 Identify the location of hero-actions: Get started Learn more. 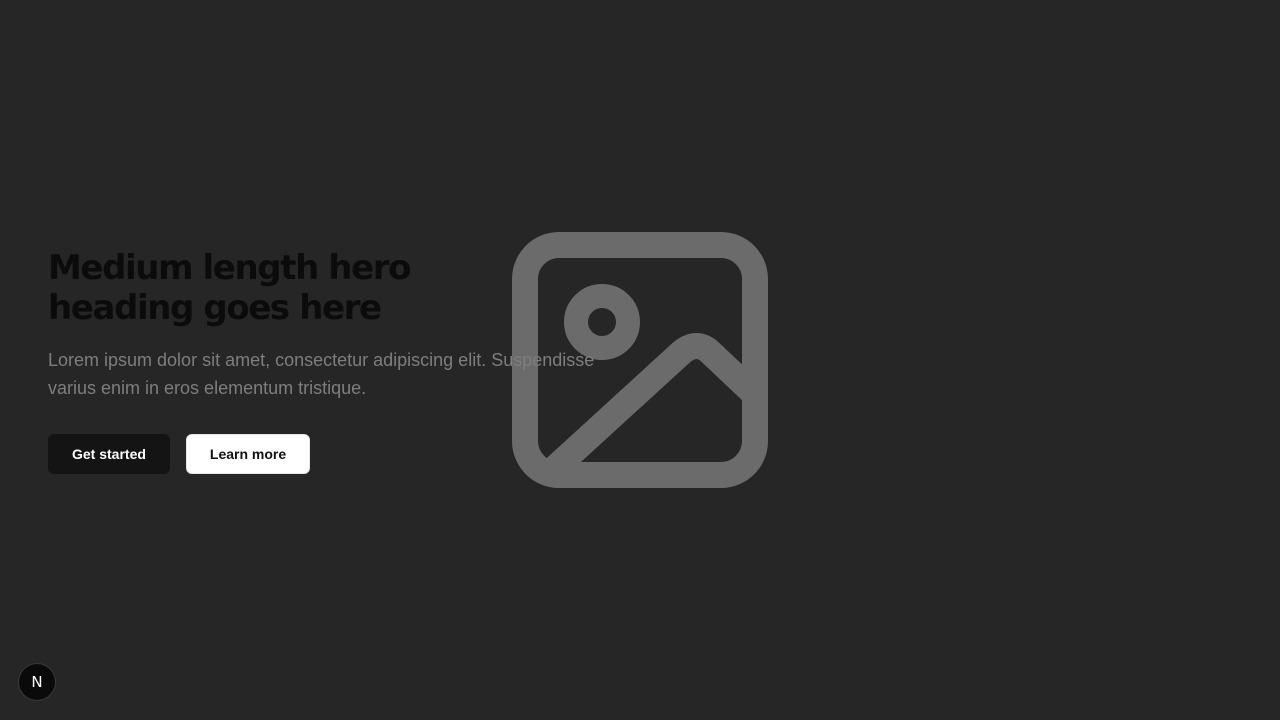
(348, 454).